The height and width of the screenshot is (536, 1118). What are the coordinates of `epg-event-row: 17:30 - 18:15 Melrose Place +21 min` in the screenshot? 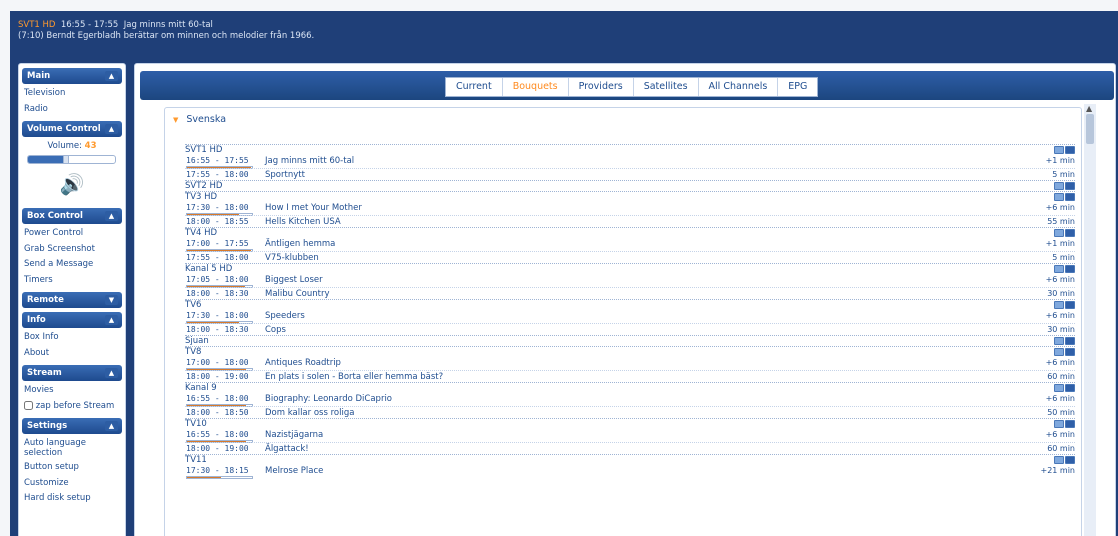 It's located at (630, 472).